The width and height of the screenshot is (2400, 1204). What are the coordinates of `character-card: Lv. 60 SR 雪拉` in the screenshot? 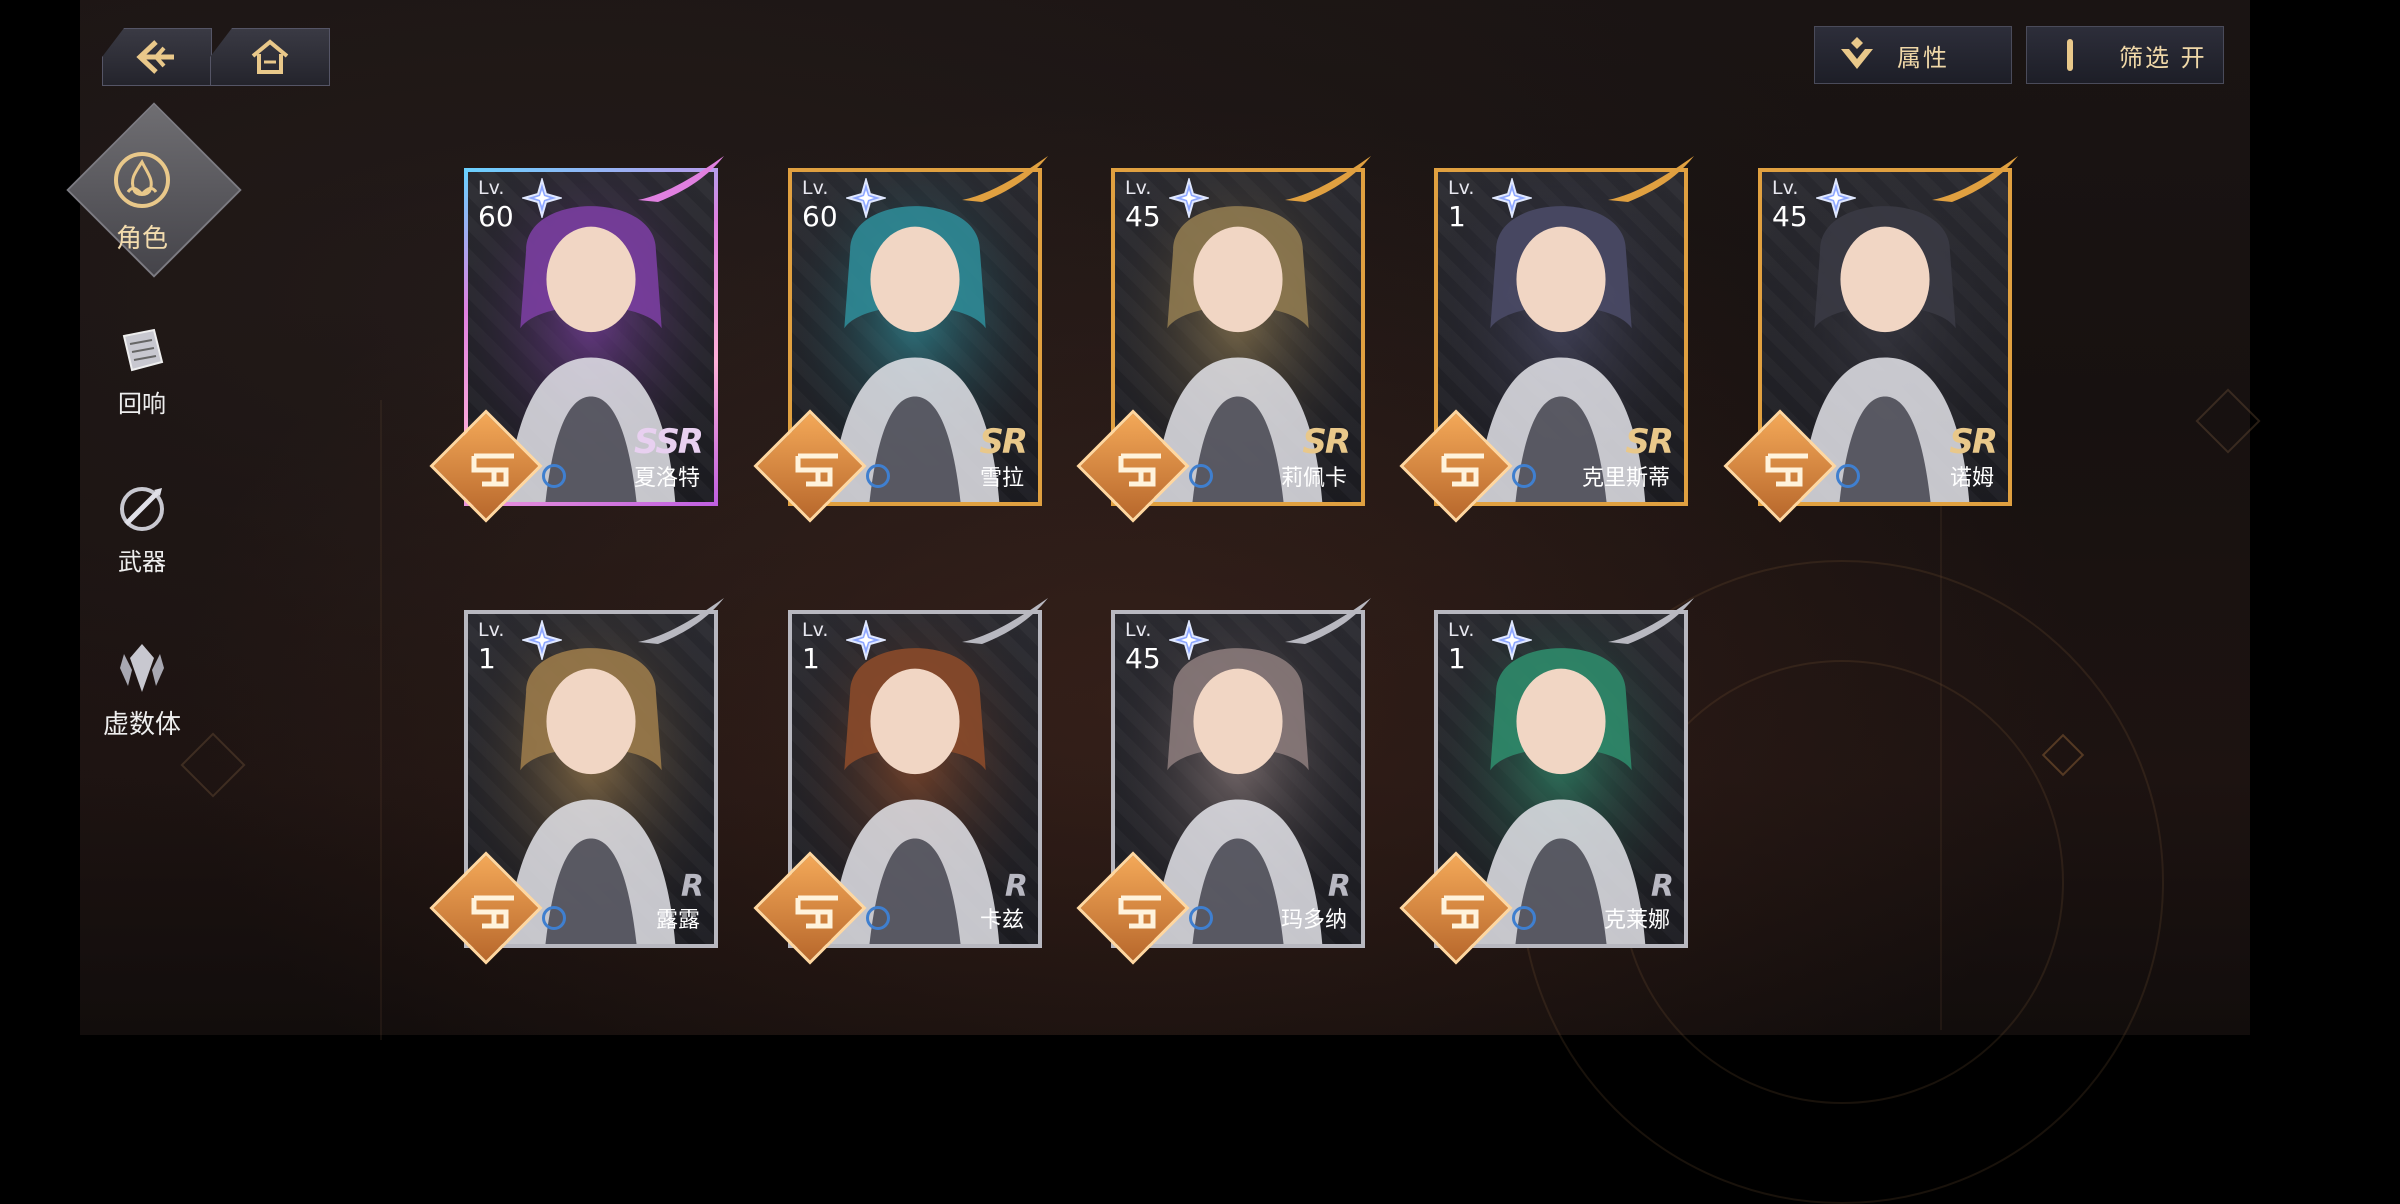 It's located at (900, 339).